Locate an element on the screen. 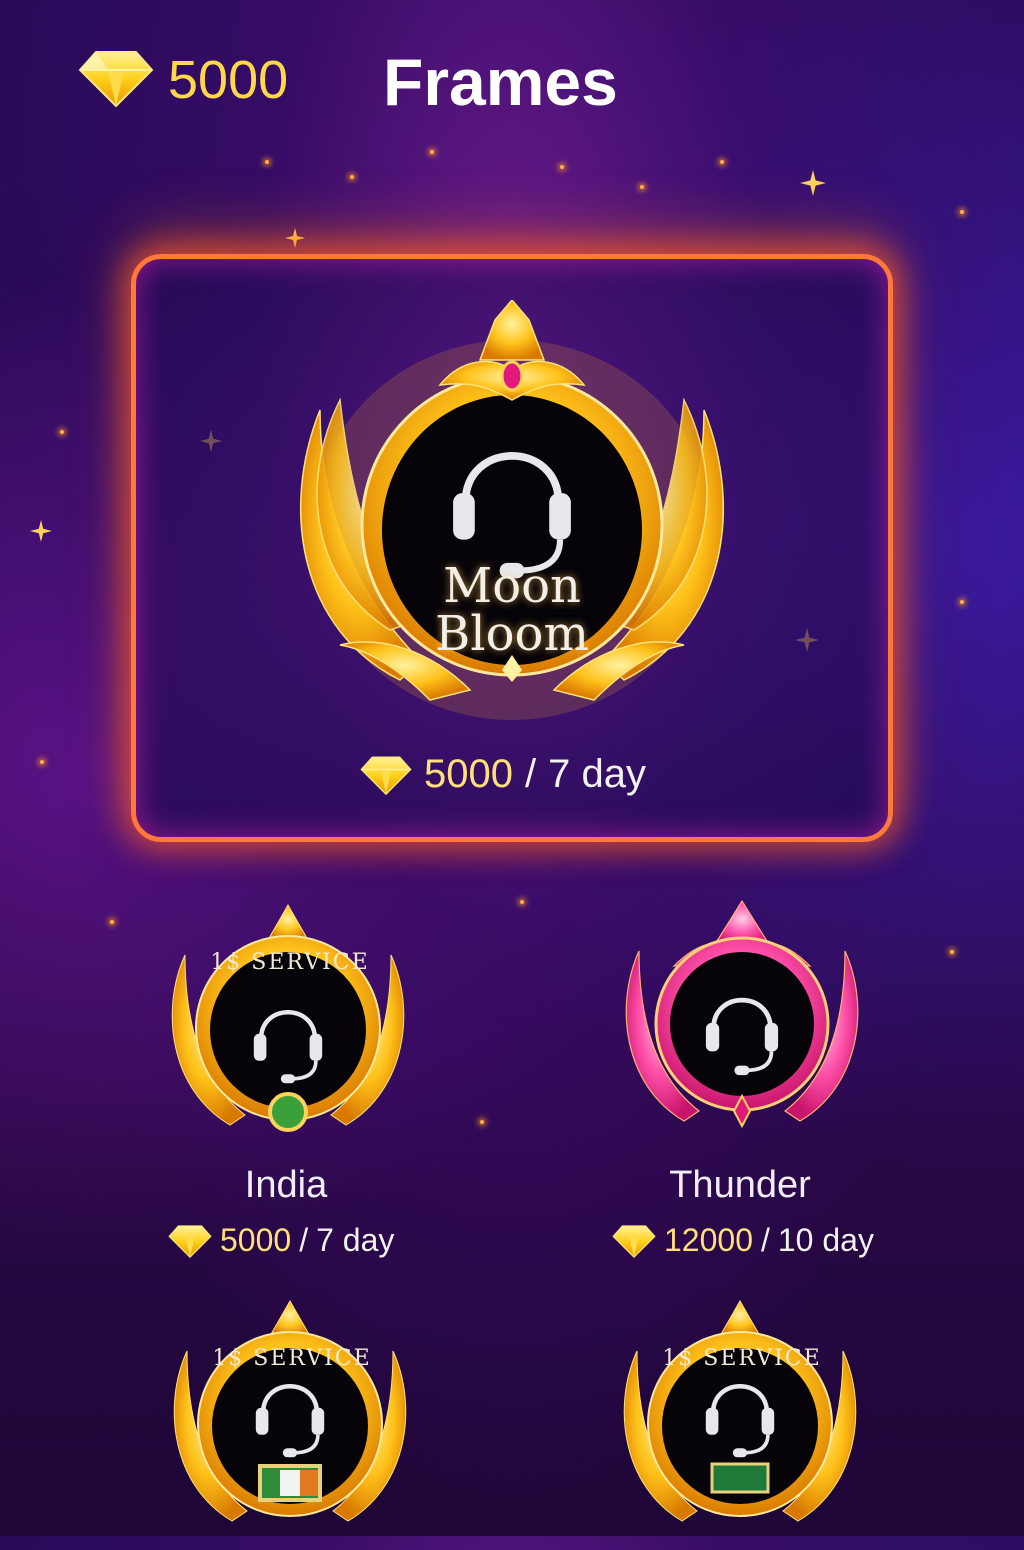 This screenshot has height=1550, width=1024. frame-3-badge: 1$ SERVICE is located at coordinates (292, 1358).